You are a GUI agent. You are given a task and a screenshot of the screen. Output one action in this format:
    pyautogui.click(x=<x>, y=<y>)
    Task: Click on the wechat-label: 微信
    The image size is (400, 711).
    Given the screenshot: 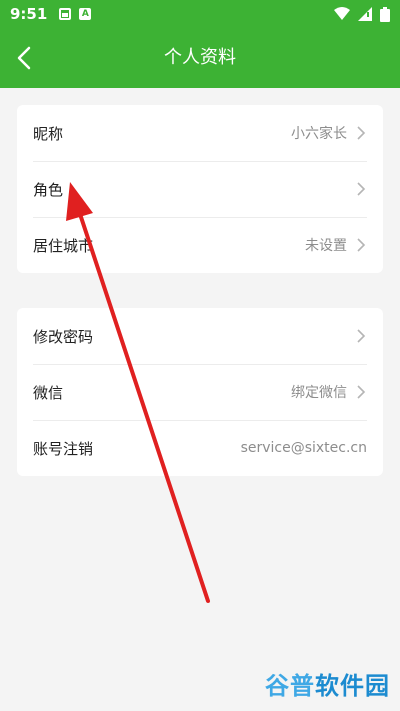 What is the action you would take?
    pyautogui.click(x=48, y=392)
    